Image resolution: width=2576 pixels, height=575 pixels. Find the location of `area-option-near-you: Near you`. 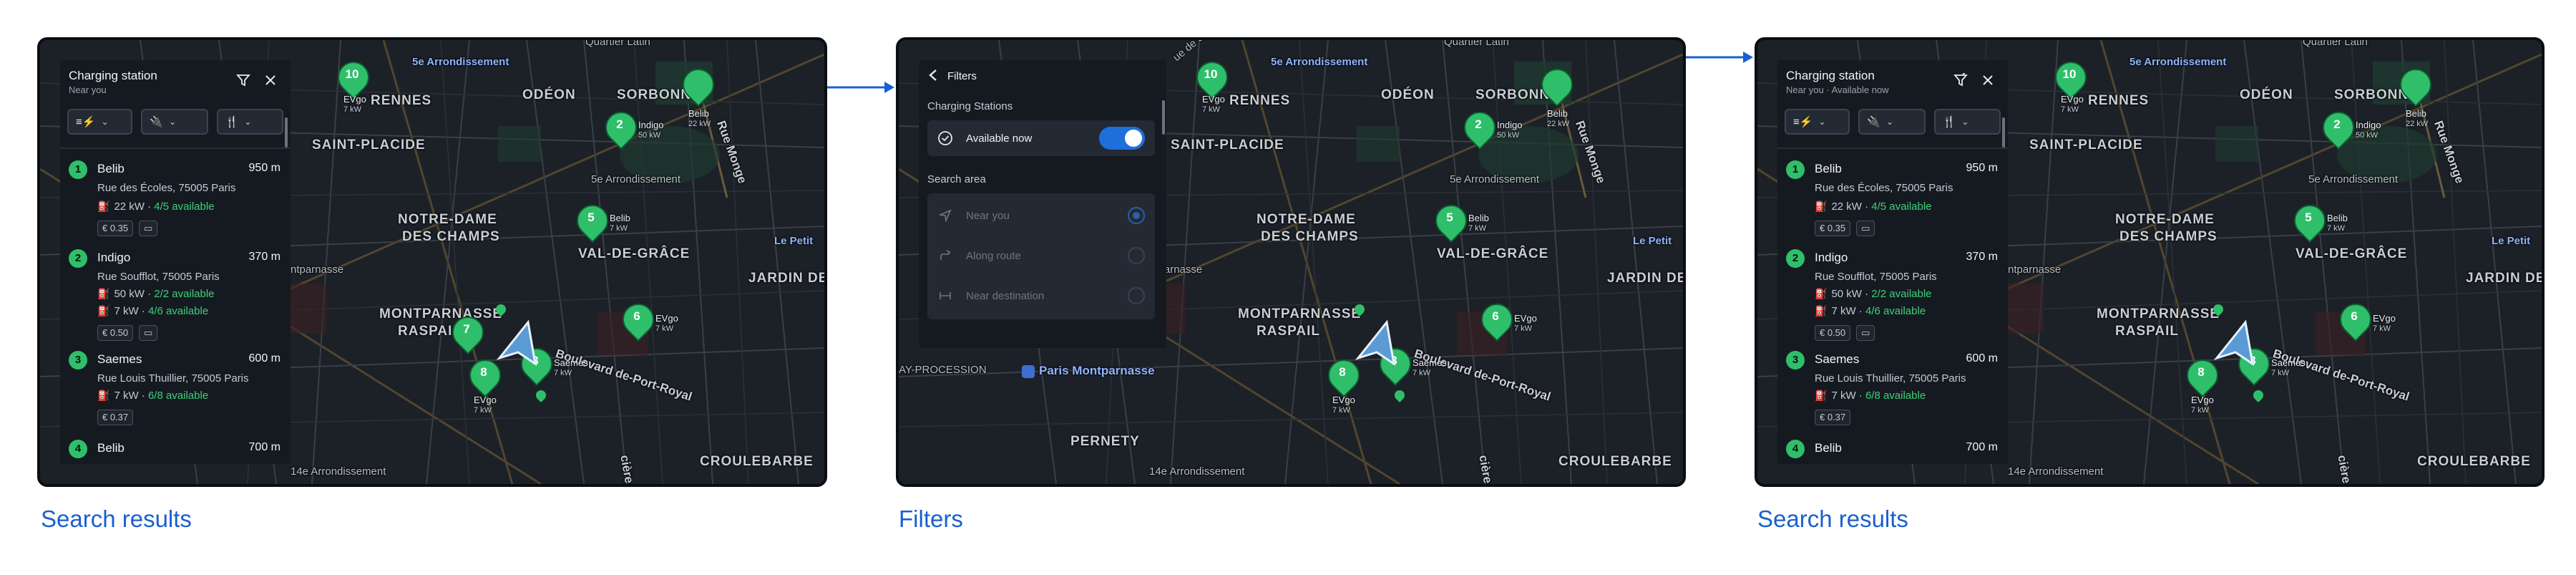

area-option-near-you: Near you is located at coordinates (1041, 215).